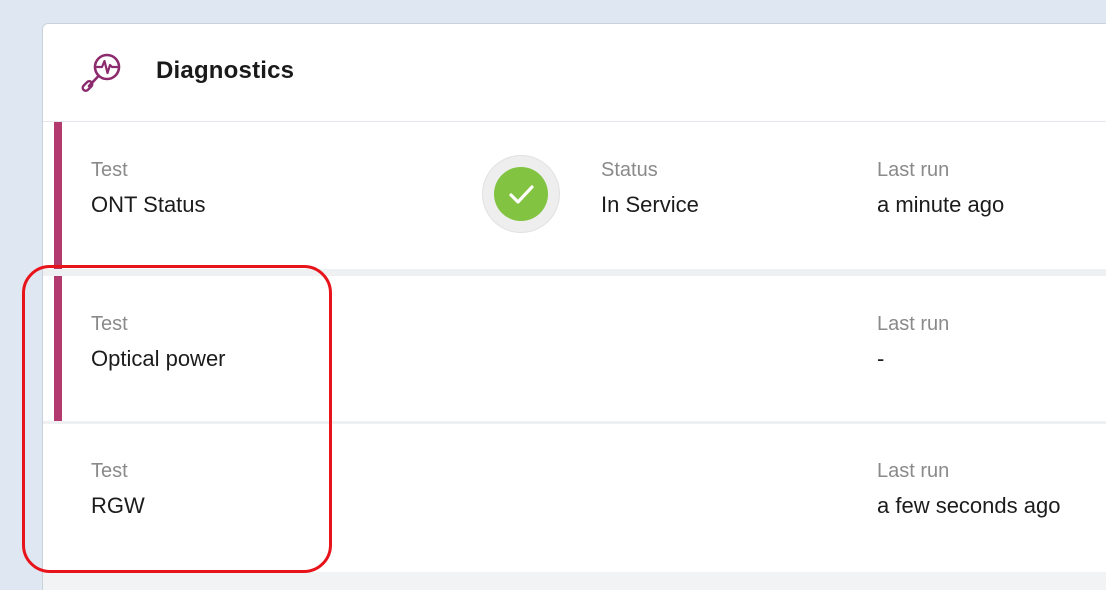 This screenshot has height=590, width=1106. Describe the element at coordinates (650, 204) in the screenshot. I see `status-value: In Service` at that location.